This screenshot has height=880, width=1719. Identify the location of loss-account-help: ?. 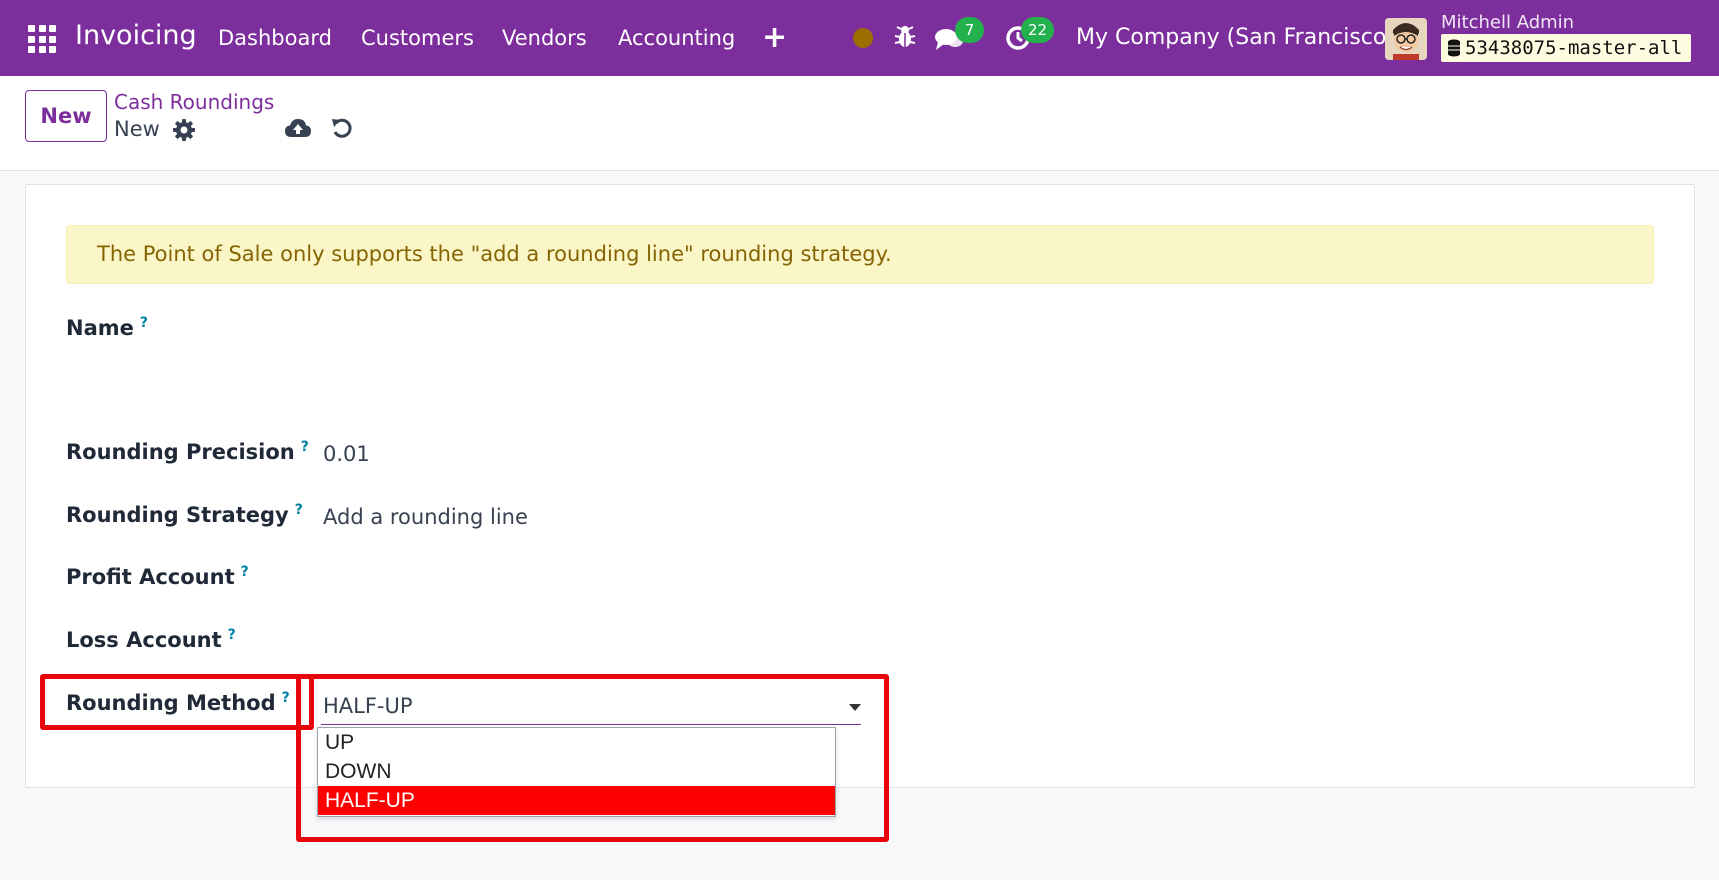
(232, 635).